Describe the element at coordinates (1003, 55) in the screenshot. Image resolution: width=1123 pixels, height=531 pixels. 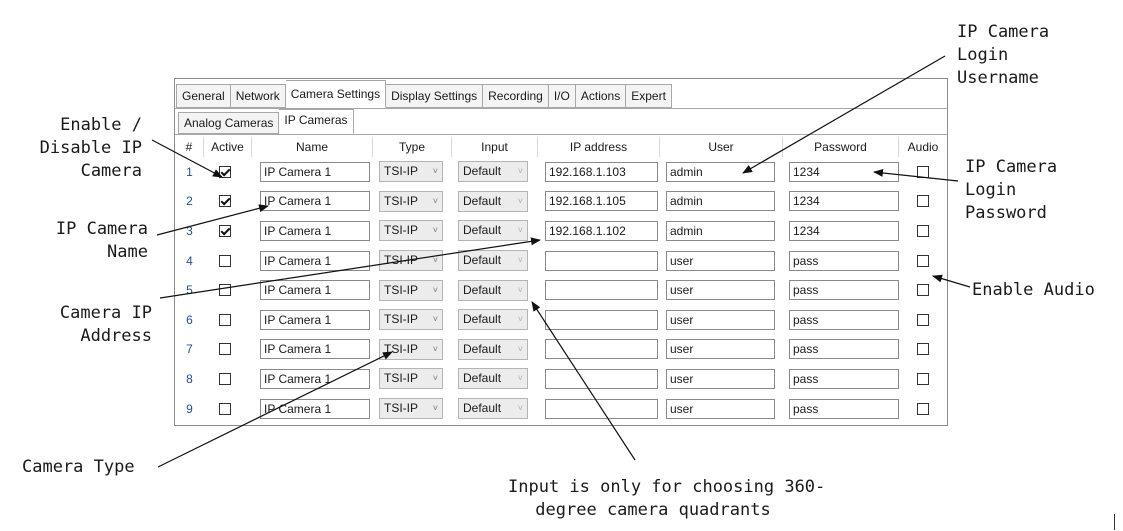
I see `annotation-login-username: IP Camera Login Username` at that location.